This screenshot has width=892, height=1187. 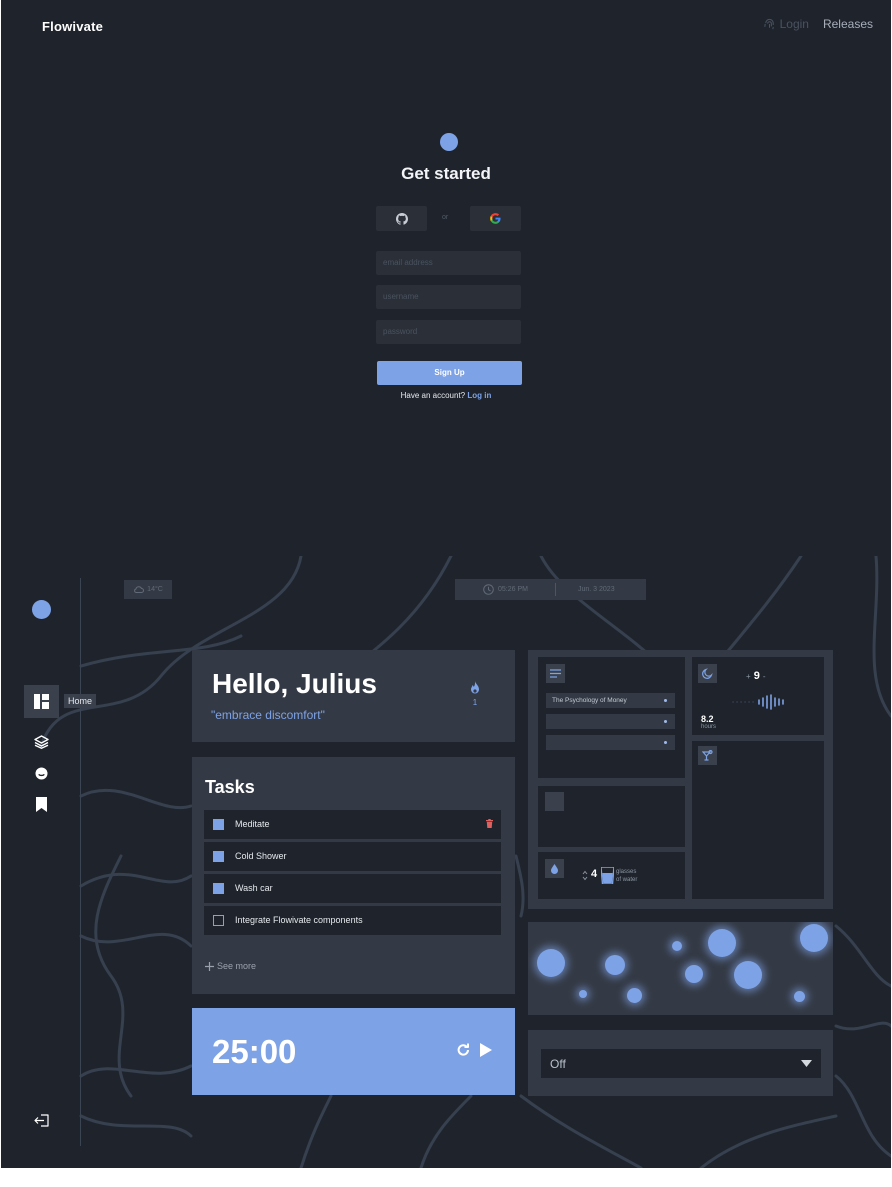 I want to click on book-item: The Psychology of Money, so click(x=610, y=700).